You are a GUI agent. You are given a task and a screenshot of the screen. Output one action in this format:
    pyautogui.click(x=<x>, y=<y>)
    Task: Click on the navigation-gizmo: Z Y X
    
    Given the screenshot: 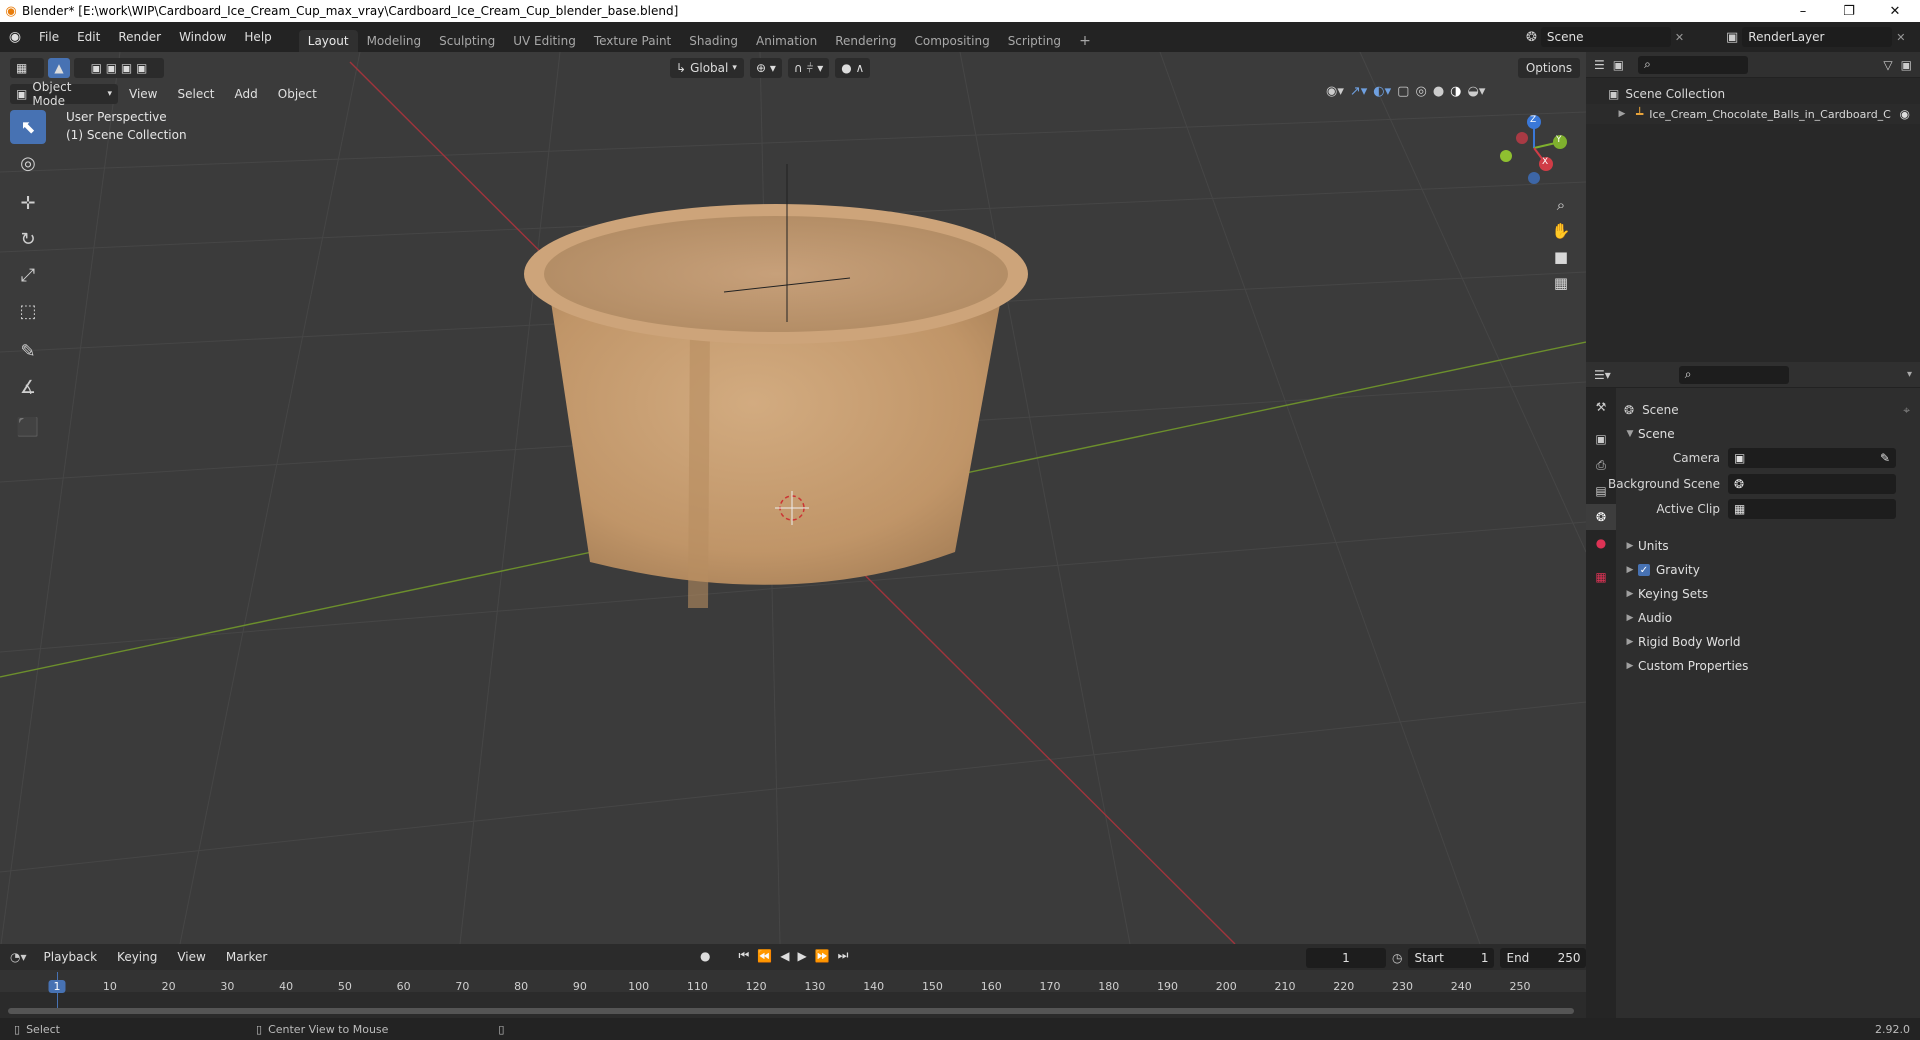 What is the action you would take?
    pyautogui.click(x=1535, y=150)
    